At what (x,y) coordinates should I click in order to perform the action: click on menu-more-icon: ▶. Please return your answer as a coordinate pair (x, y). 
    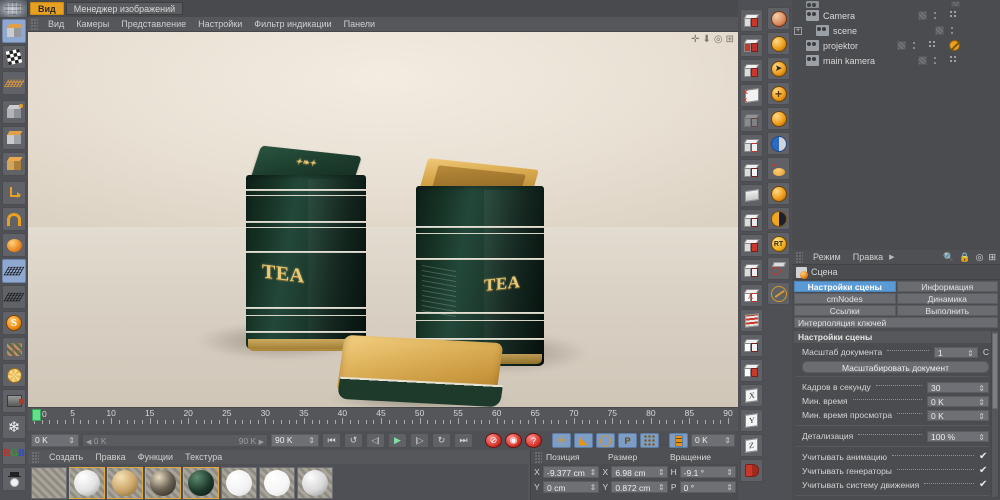
    Looking at the image, I should click on (891, 257).